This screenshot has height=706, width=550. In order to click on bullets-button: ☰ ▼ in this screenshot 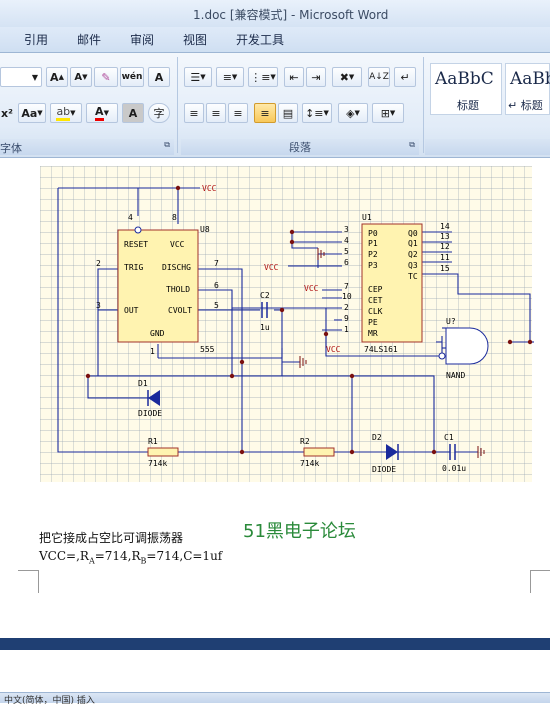, I will do `click(198, 77)`.